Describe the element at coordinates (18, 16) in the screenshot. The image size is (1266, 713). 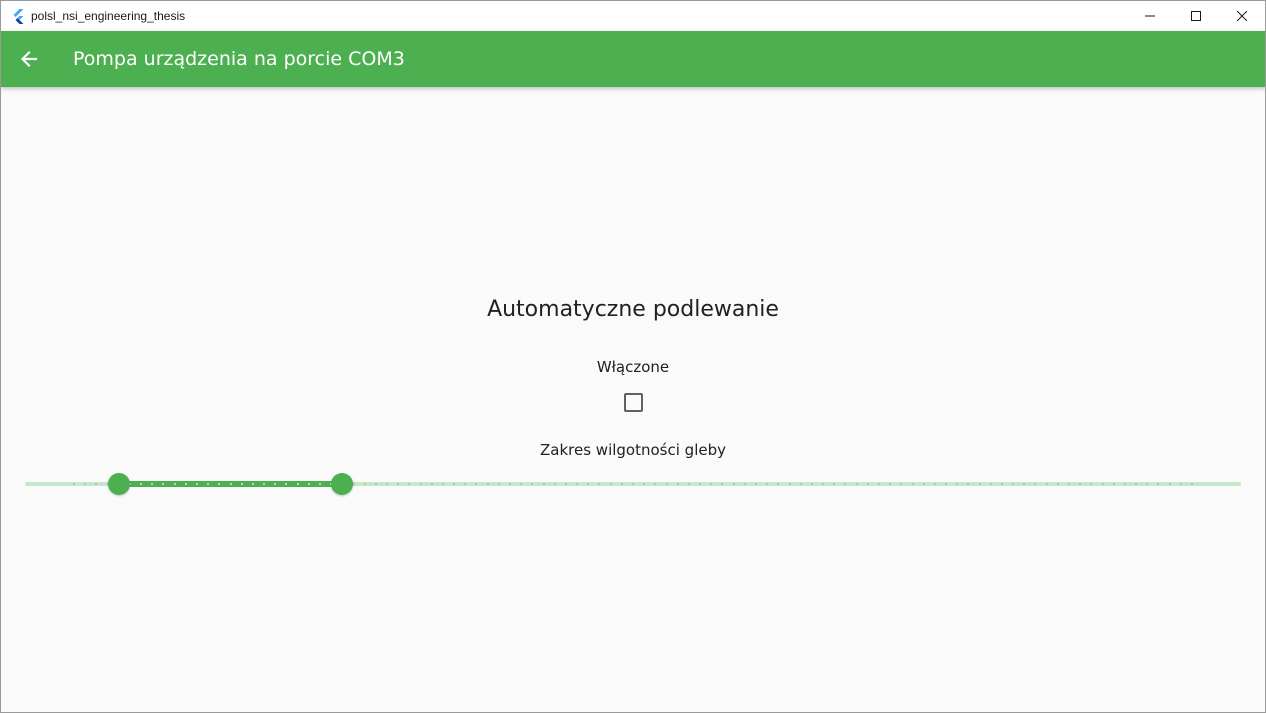
I see `flutter-logo-icon` at that location.